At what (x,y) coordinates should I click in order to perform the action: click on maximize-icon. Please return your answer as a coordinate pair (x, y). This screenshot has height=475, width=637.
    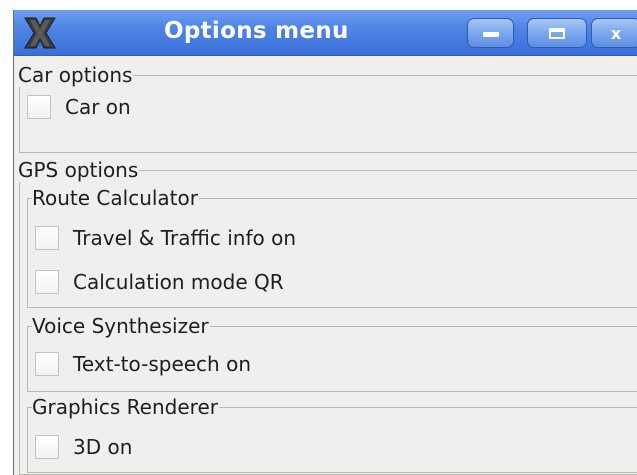
    Looking at the image, I should click on (557, 33).